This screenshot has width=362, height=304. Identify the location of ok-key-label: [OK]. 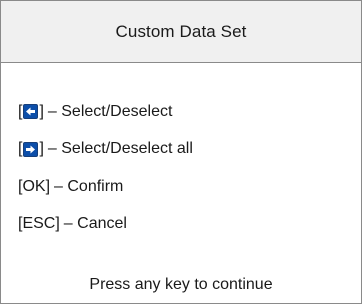
(34, 186).